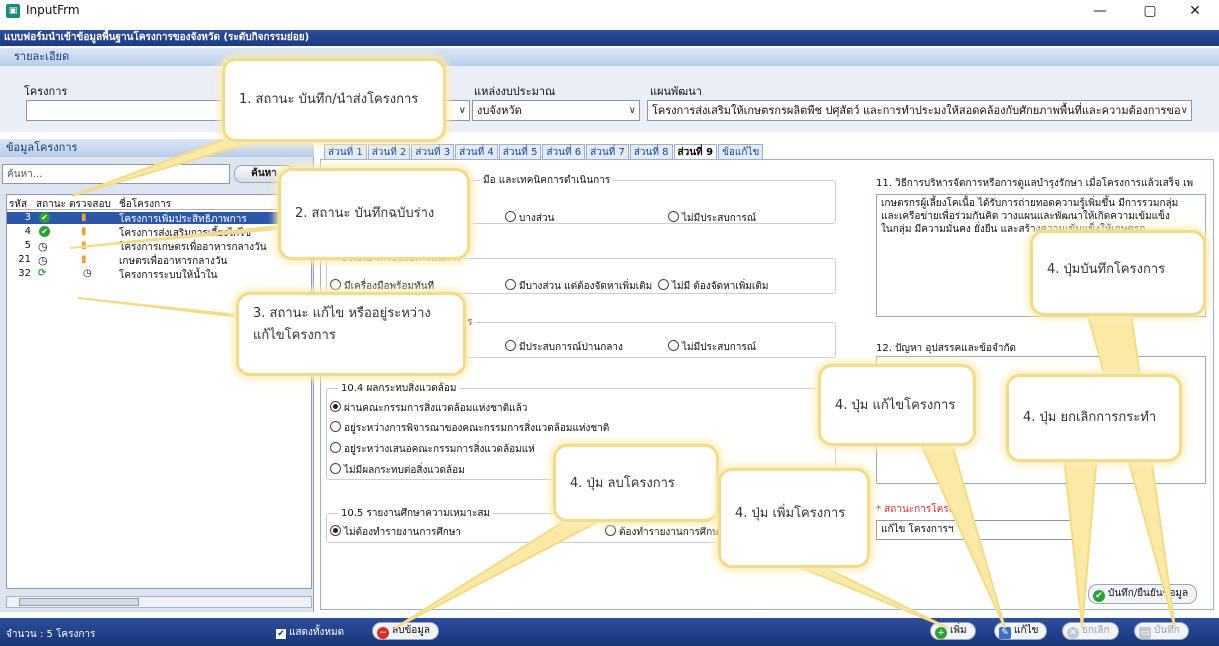 The height and width of the screenshot is (646, 1219). What do you see at coordinates (923, 509) in the screenshot?
I see `status-label: * สถานะการโครงการ` at bounding box center [923, 509].